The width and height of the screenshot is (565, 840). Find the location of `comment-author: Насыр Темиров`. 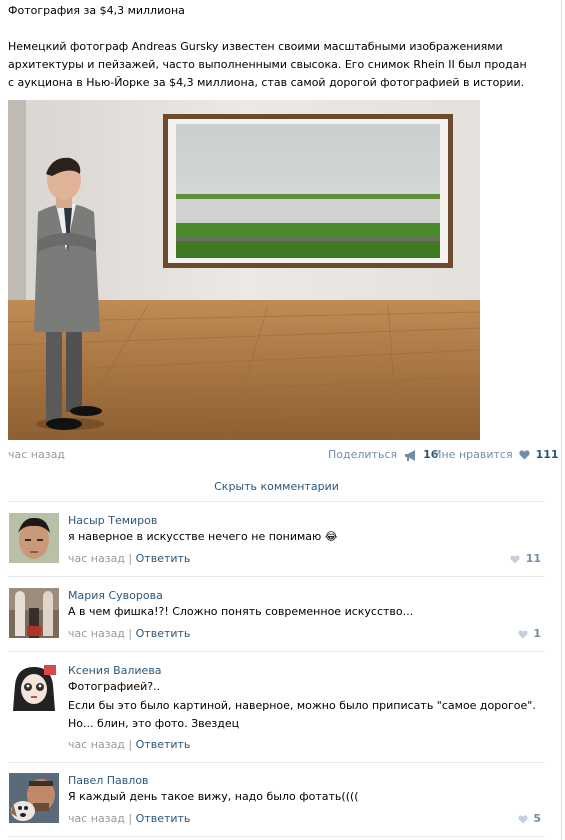

comment-author: Насыр Темиров is located at coordinates (112, 521).